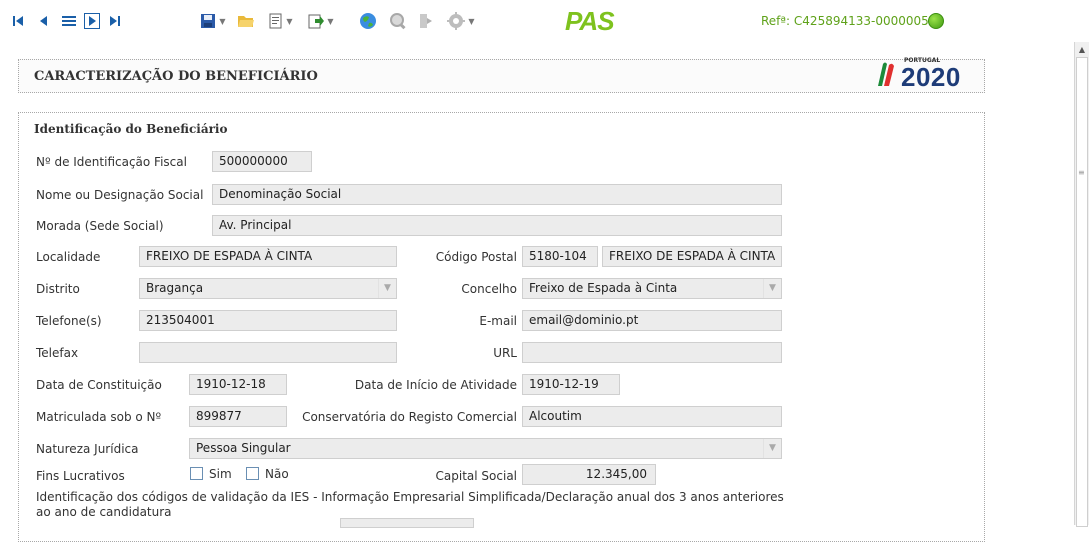  What do you see at coordinates (196, 473) in the screenshot?
I see `profit-yes-checkbox` at bounding box center [196, 473].